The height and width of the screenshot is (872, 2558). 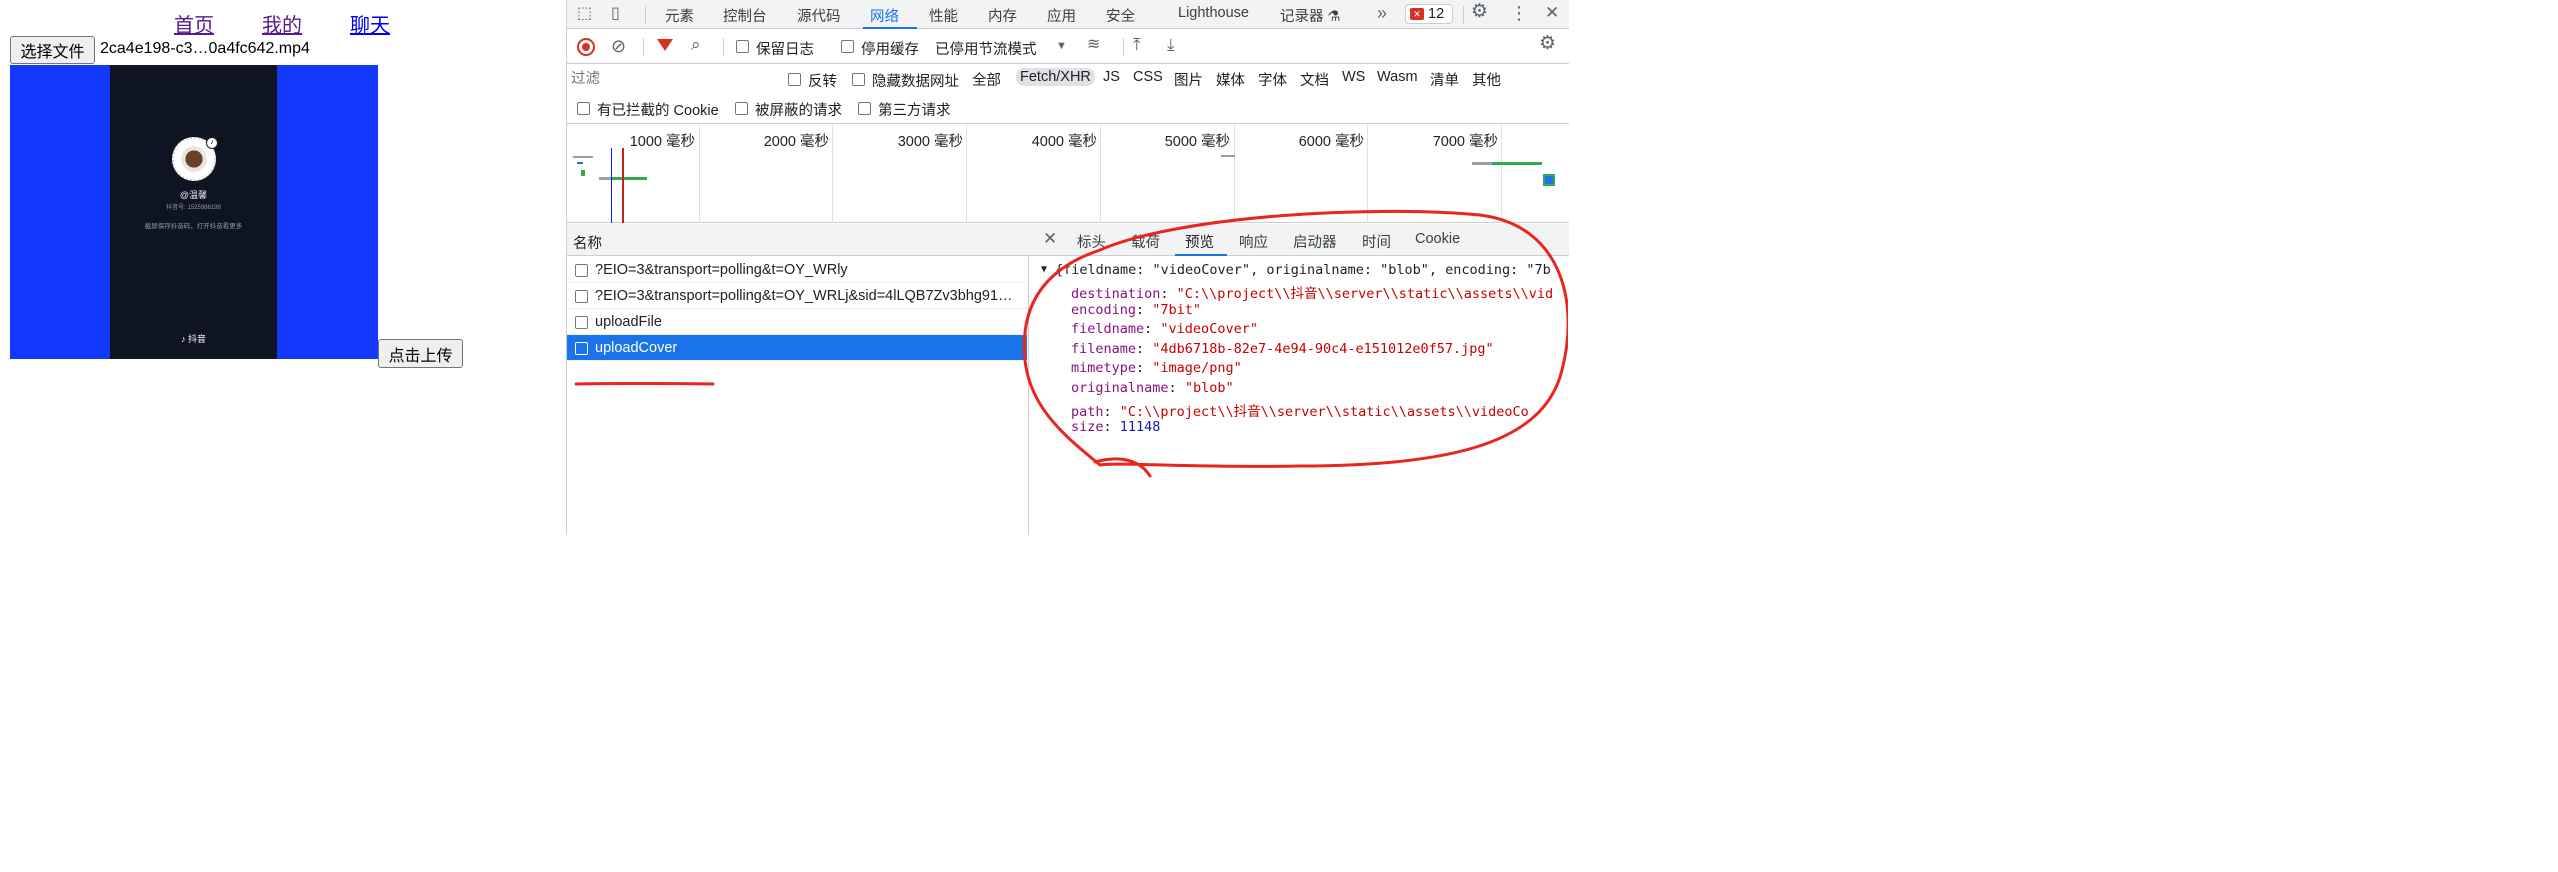 I want to click on type-filter-other: 其他, so click(x=1486, y=79).